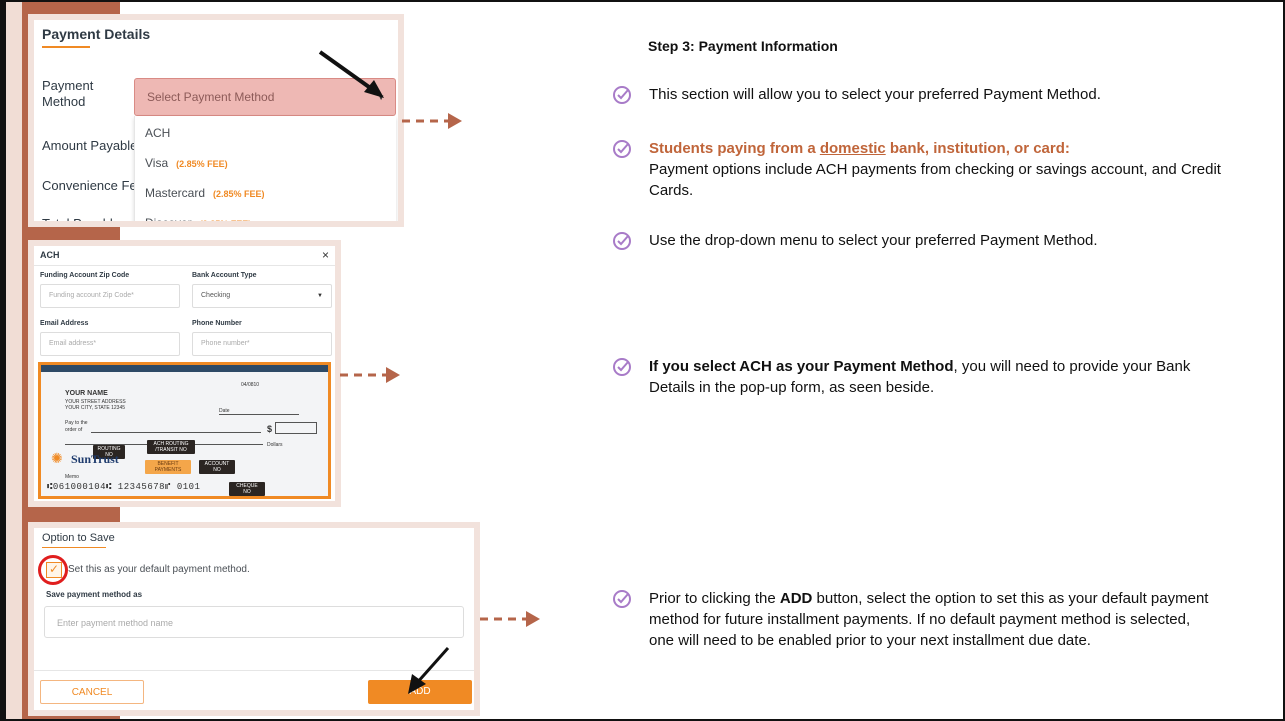 The image size is (1285, 721). What do you see at coordinates (325, 255) in the screenshot?
I see `close-icon: ×` at bounding box center [325, 255].